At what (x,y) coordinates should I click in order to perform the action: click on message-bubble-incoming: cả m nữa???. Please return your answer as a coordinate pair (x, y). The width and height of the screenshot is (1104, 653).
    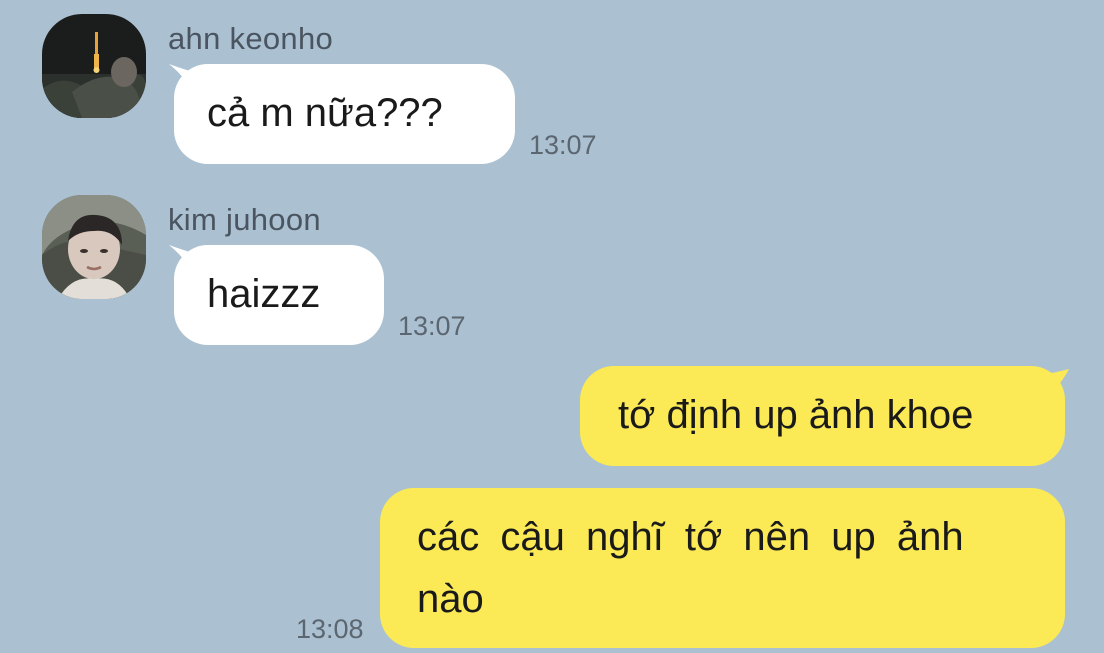
    Looking at the image, I should click on (344, 114).